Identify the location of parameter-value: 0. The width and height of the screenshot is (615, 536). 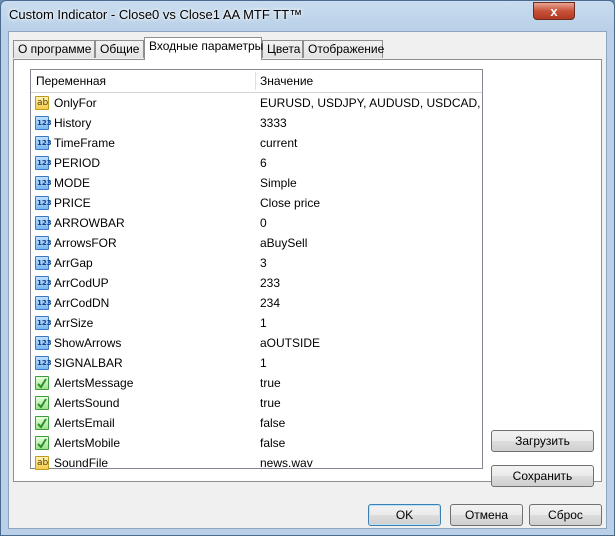
(370, 223).